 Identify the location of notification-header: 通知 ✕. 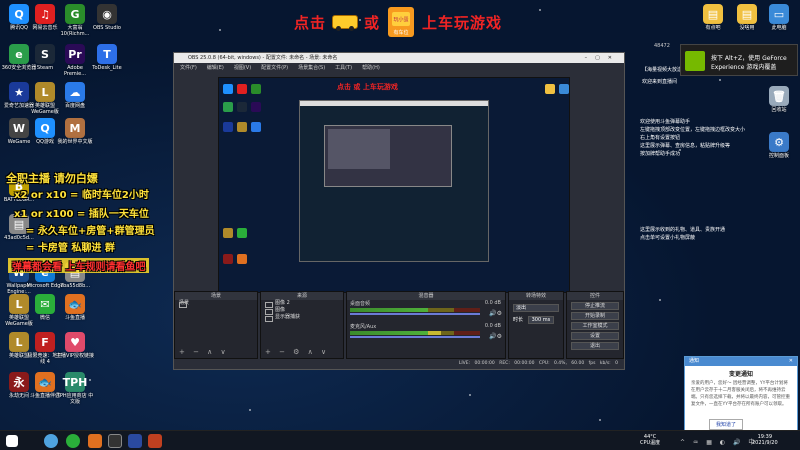
(741, 361).